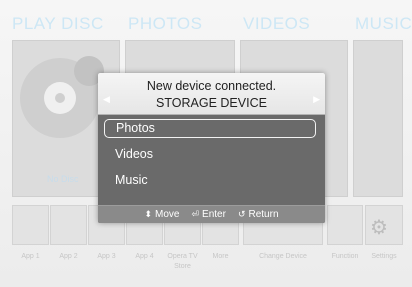  I want to click on dialog-title: New device connected., so click(211, 86).